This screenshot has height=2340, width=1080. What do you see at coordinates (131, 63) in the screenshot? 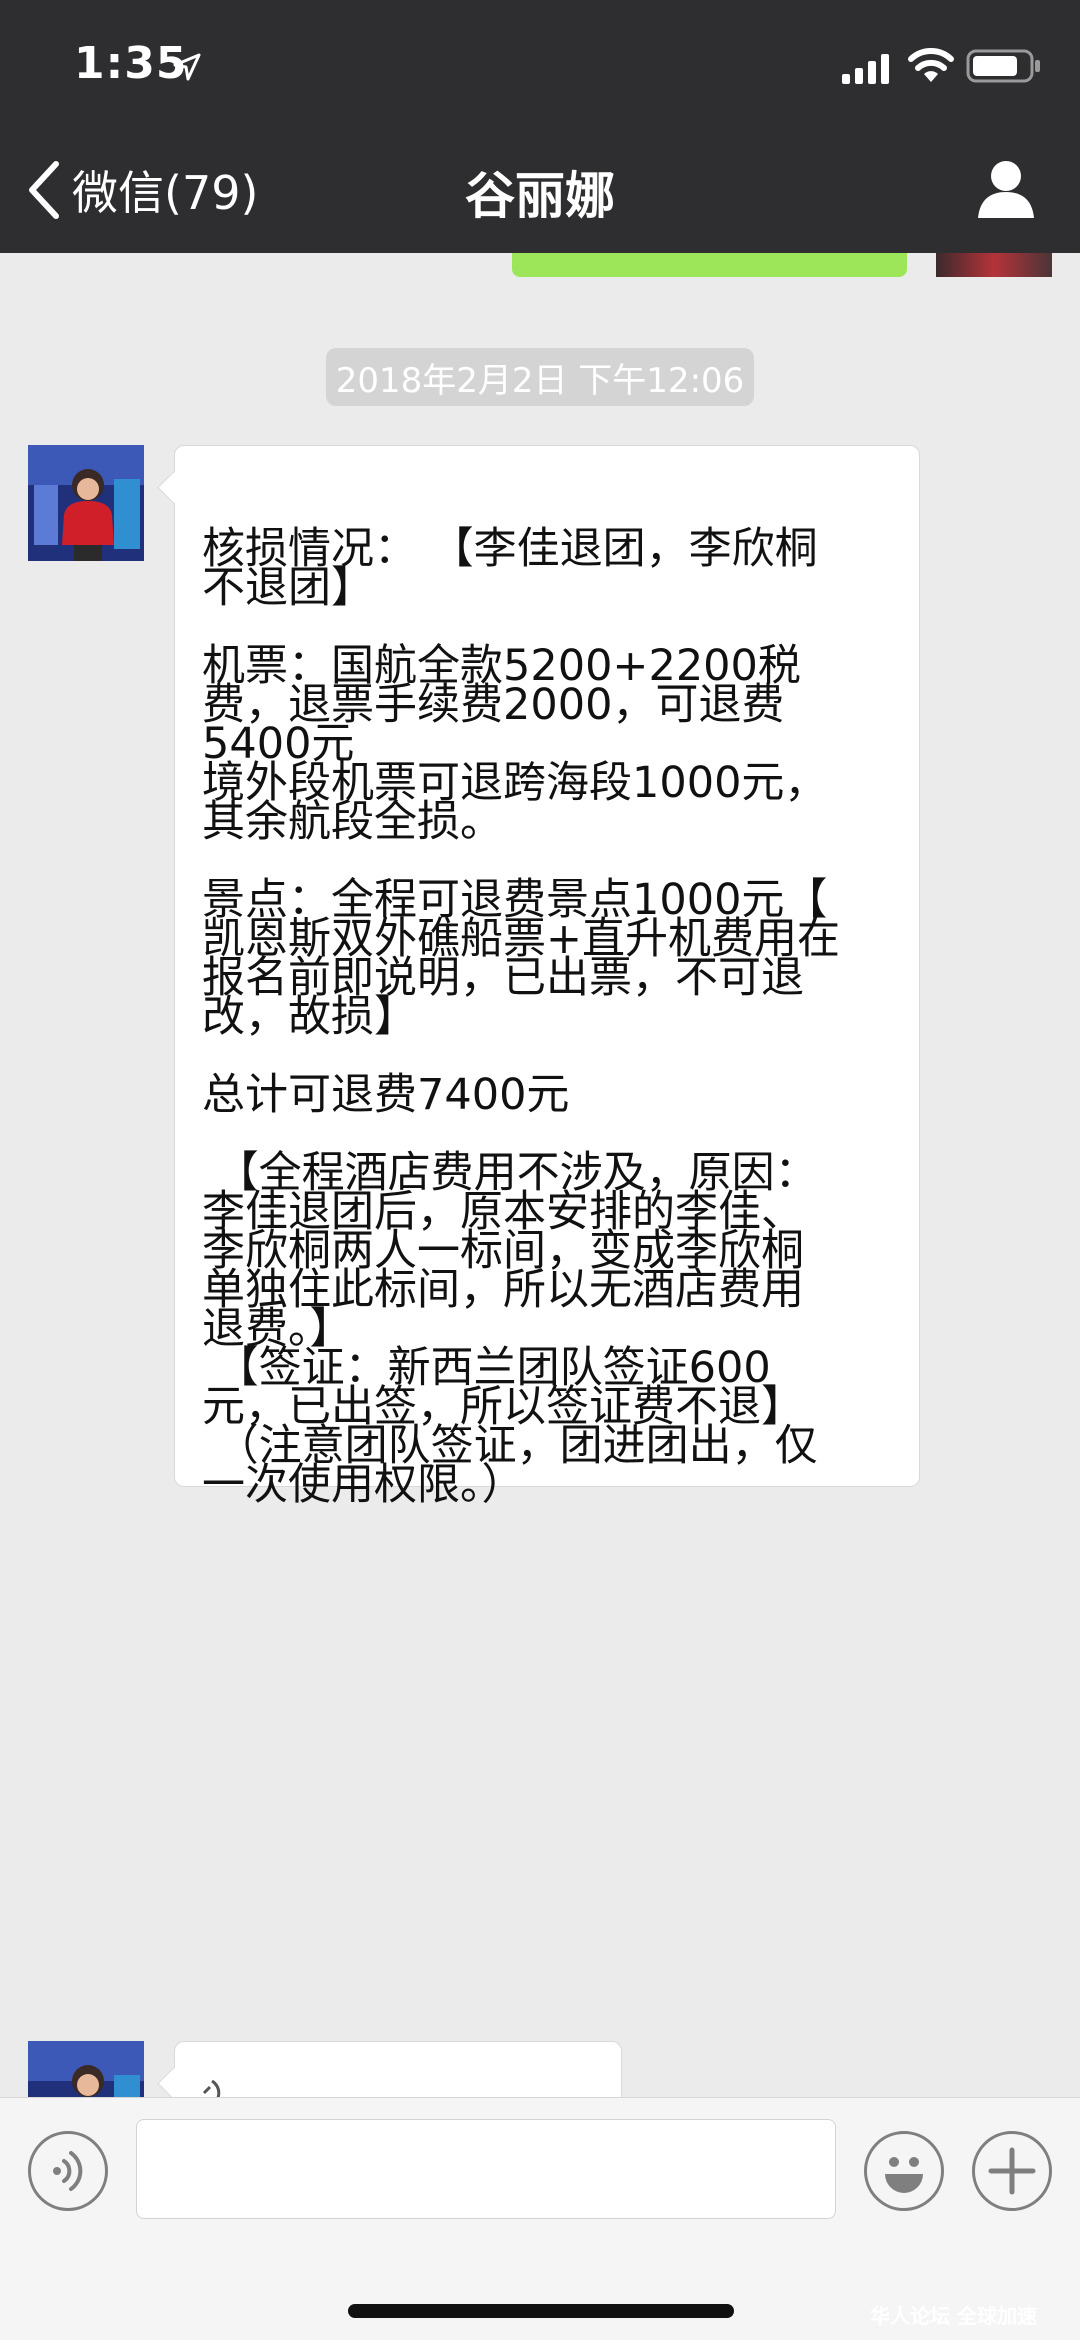
I see `status-time: 1:35` at bounding box center [131, 63].